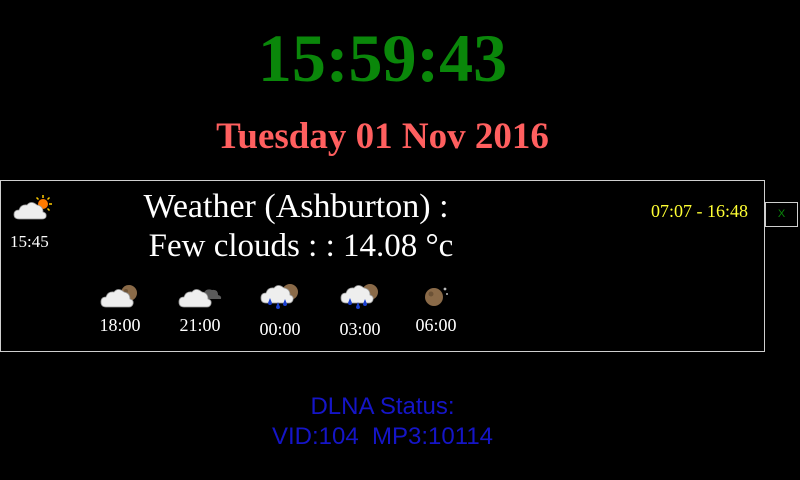 The image size is (800, 480). What do you see at coordinates (382, 436) in the screenshot?
I see `dlna-status-counts: VID:104 MP3:10114` at bounding box center [382, 436].